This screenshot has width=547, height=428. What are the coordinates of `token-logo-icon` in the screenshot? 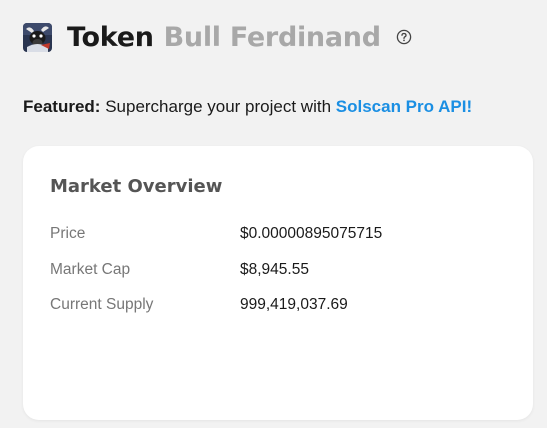 It's located at (37, 37).